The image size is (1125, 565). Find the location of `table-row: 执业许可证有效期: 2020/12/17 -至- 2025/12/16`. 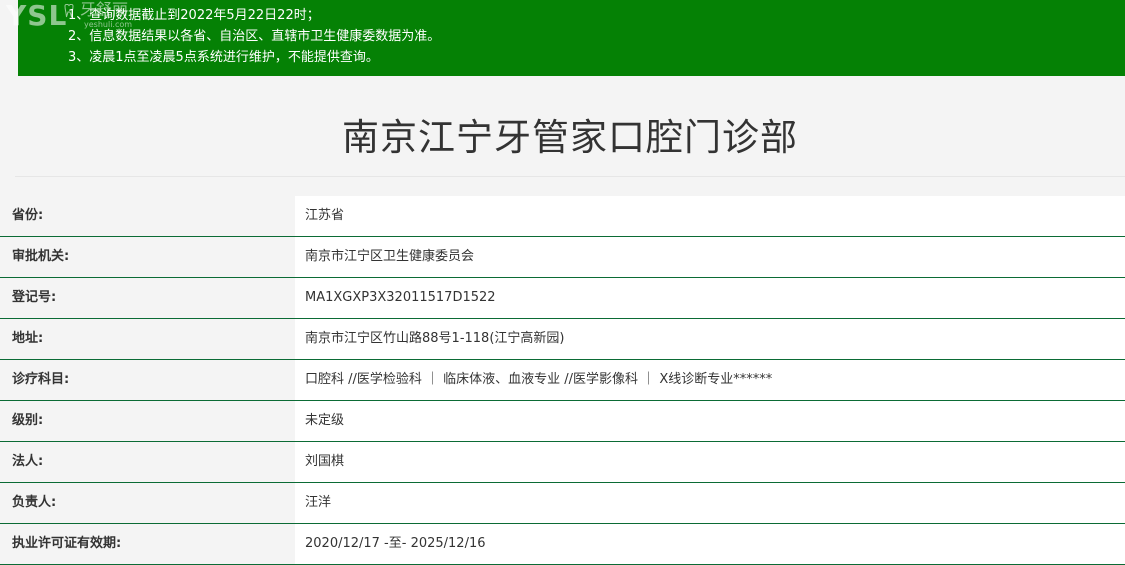

table-row: 执业许可证有效期: 2020/12/17 -至- 2025/12/16 is located at coordinates (562, 544).